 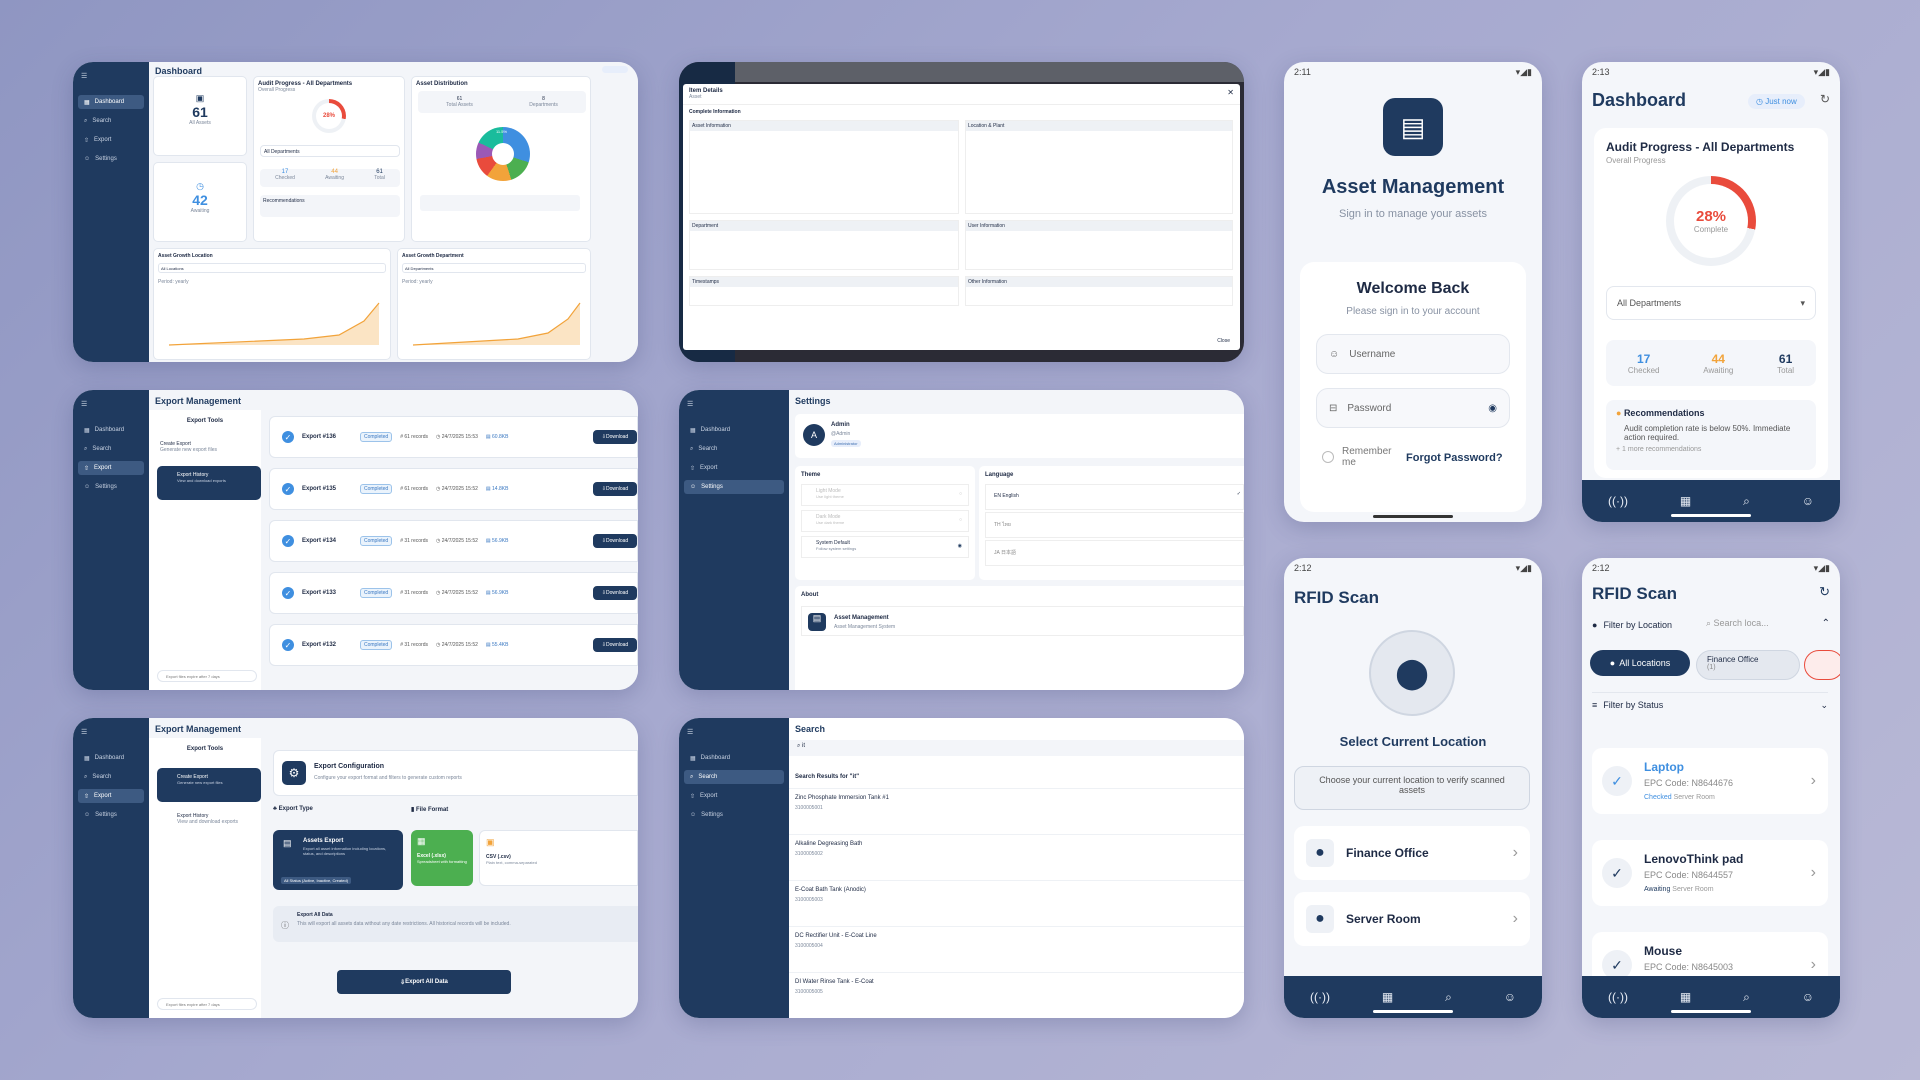 I want to click on page-title: Export Management, so click(x=198, y=729).